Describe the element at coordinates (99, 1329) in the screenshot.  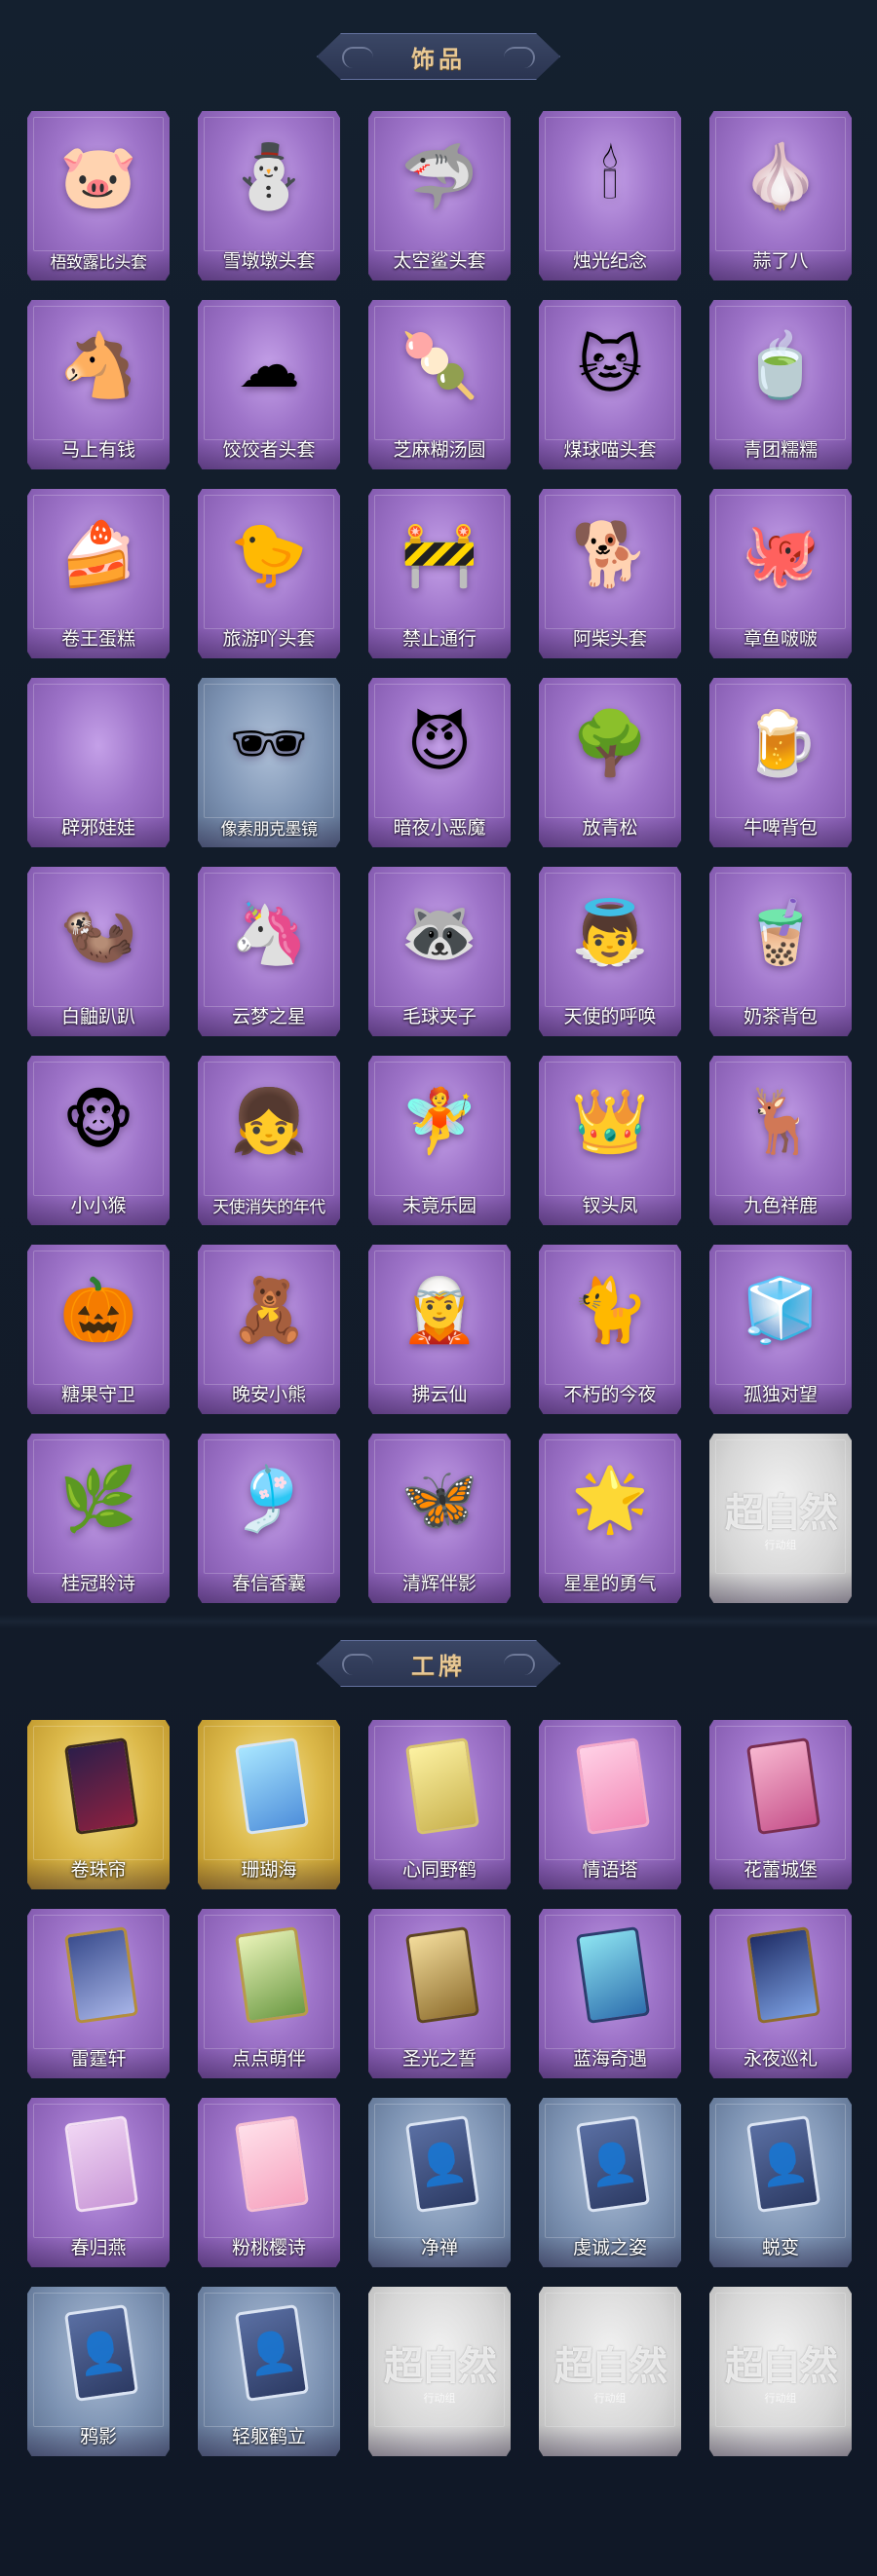
I see `item-tile: 🎃 糖果守卫` at that location.